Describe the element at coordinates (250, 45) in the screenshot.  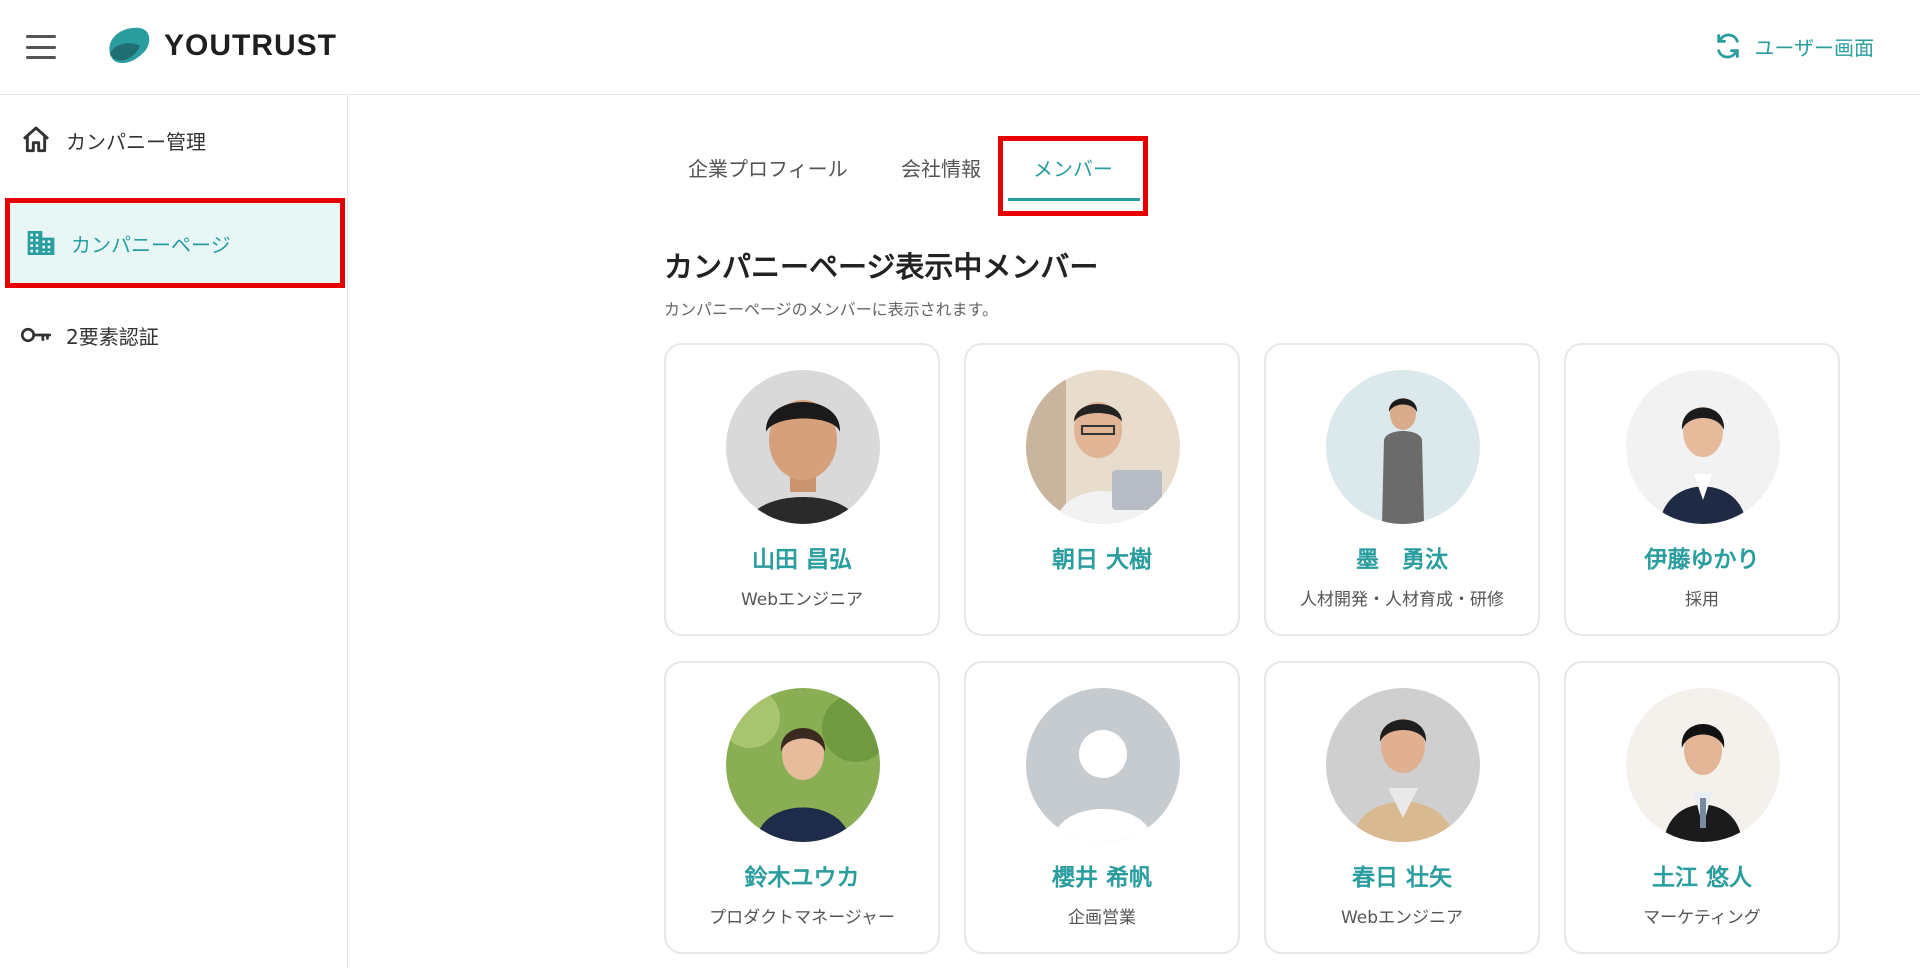
I see `logo-text: YOUTRUST` at that location.